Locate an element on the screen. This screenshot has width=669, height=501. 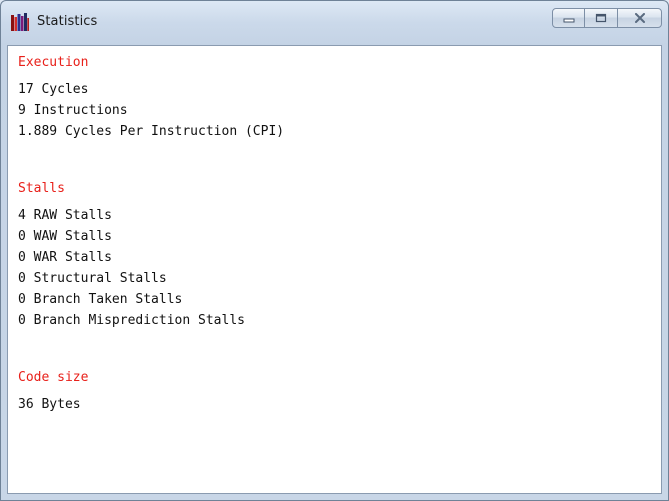
stat-cpi: 1.889 Cycles Per Instruction (CPI) is located at coordinates (151, 131).